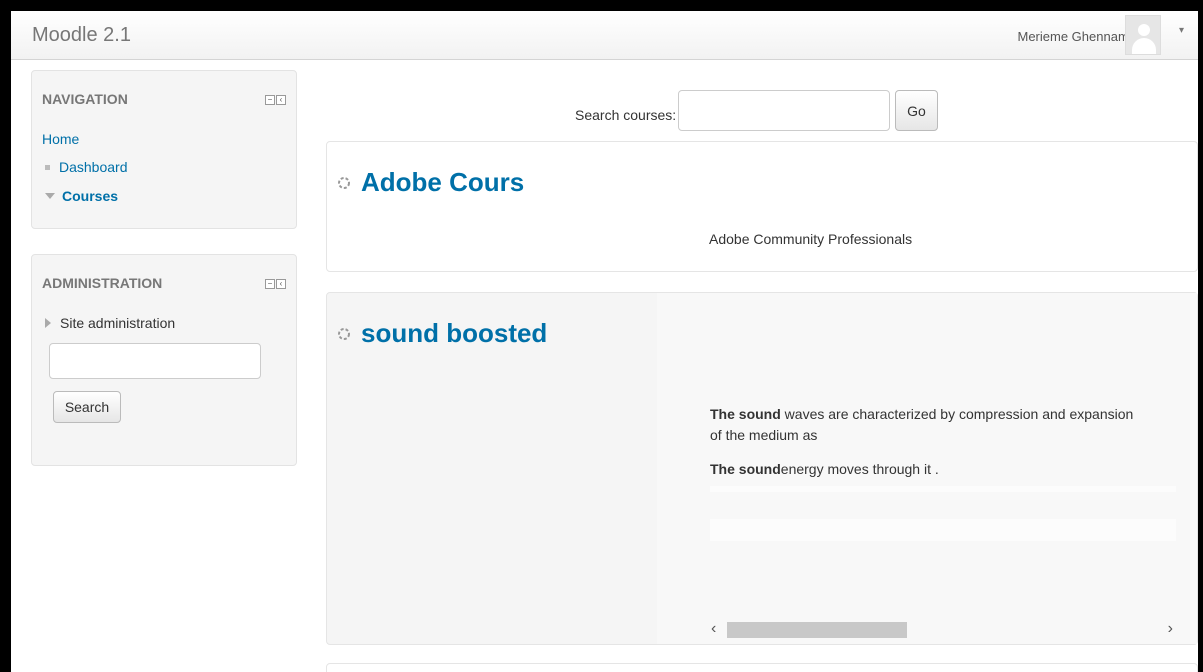  I want to click on administration-block-controls: − ‹, so click(275, 284).